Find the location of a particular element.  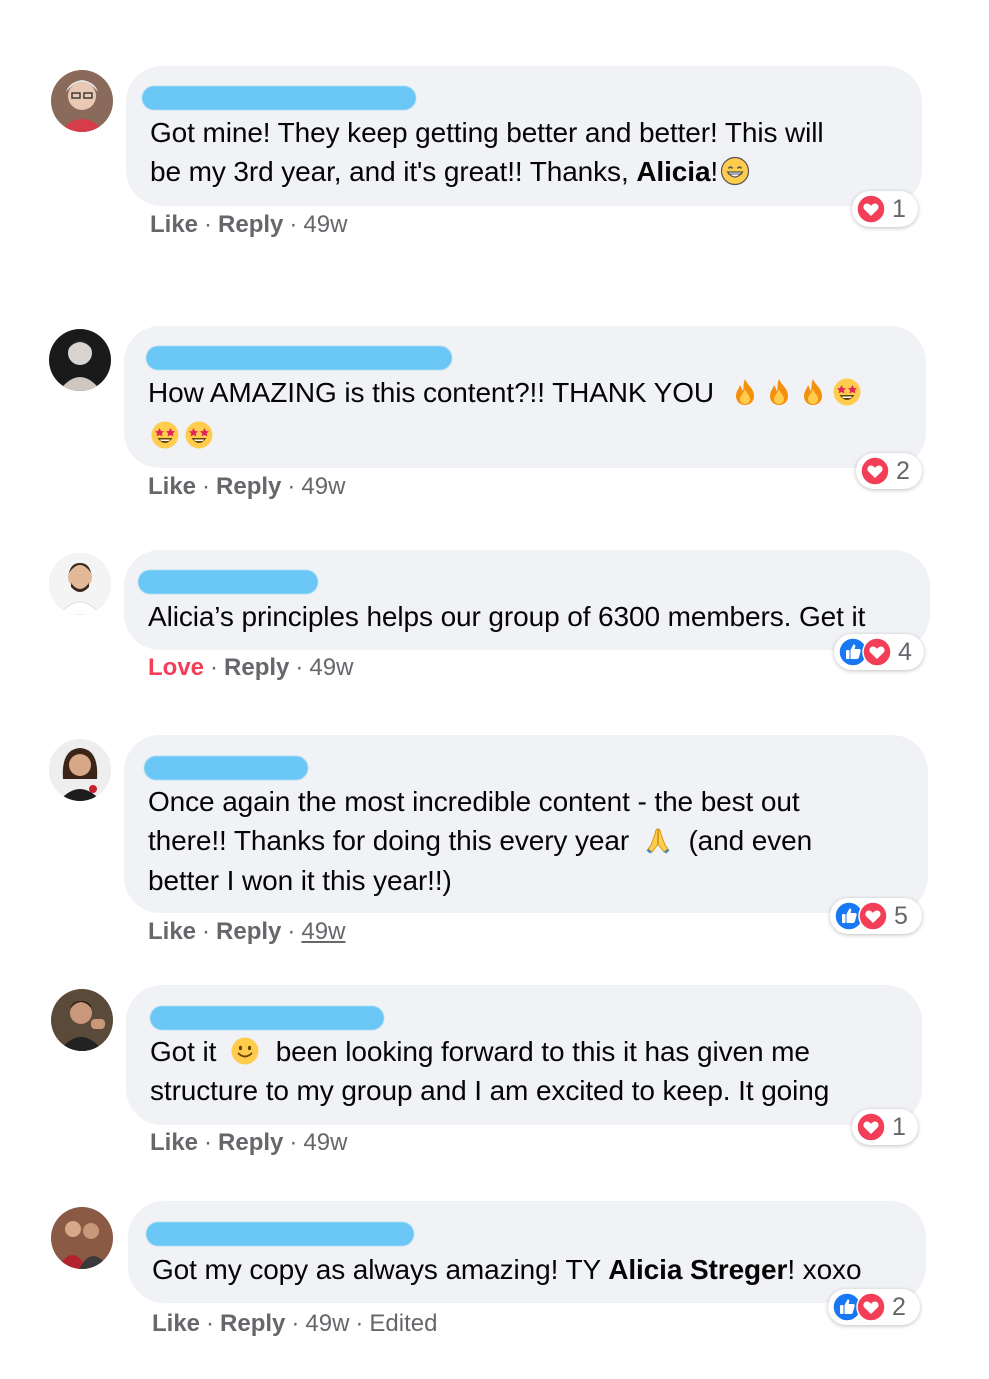

love-button: Love is located at coordinates (176, 667).